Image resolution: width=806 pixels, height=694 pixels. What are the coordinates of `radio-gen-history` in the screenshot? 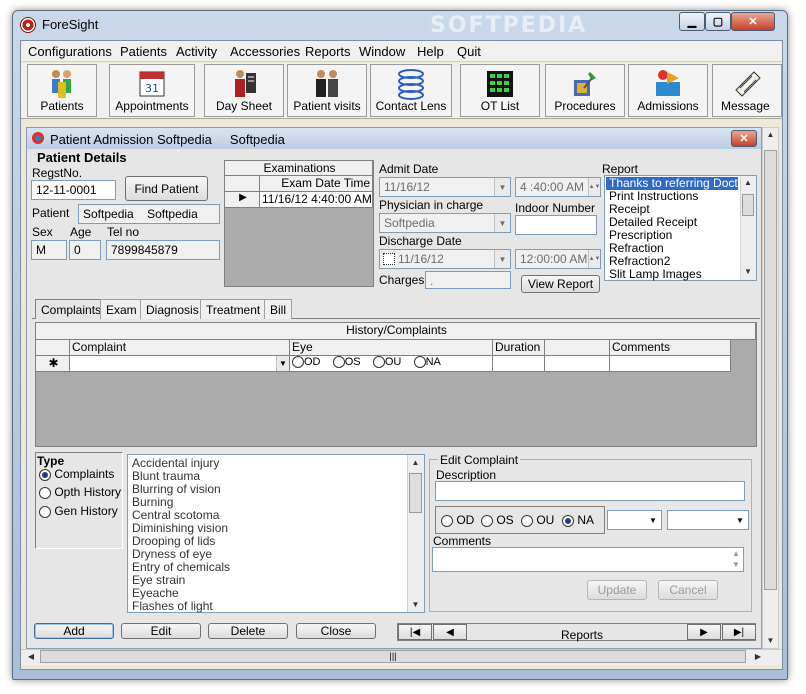 It's located at (45, 511).